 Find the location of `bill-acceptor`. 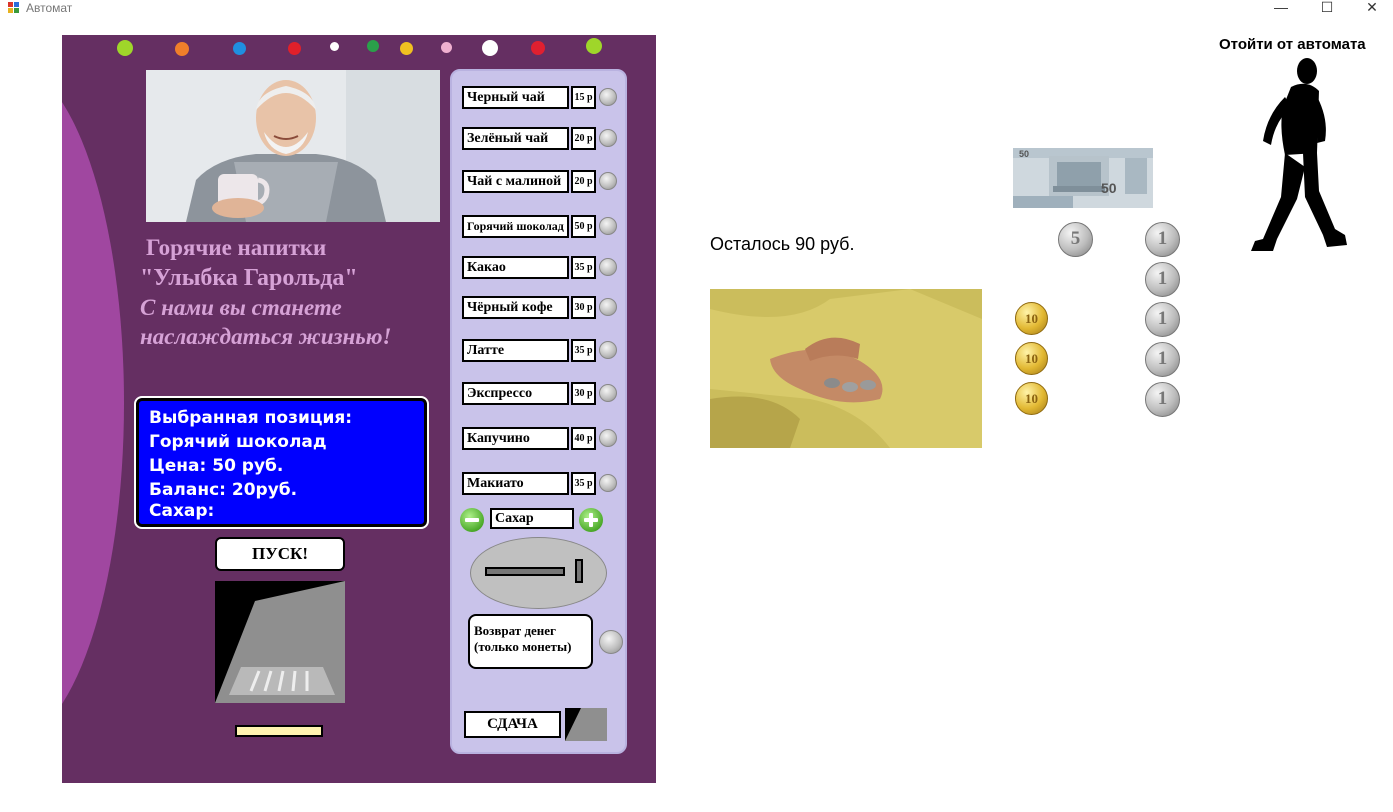

bill-acceptor is located at coordinates (538, 573).